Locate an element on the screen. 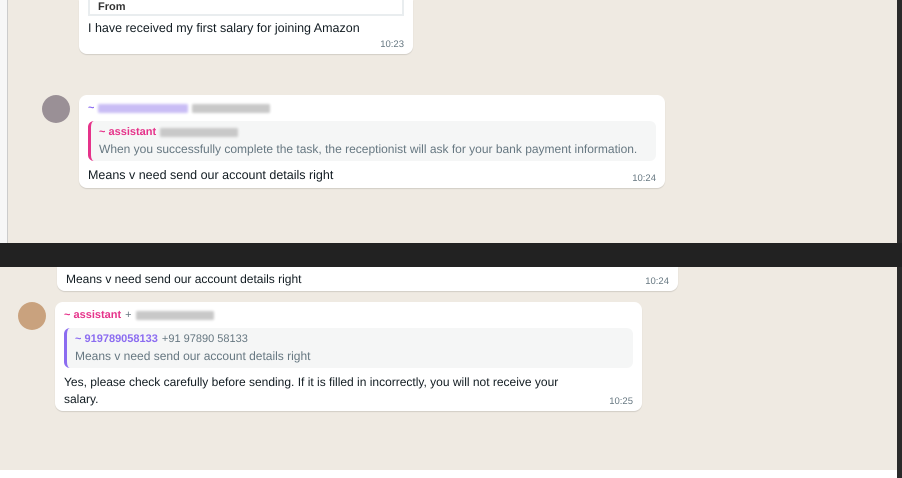  sender-phone: + is located at coordinates (128, 315).